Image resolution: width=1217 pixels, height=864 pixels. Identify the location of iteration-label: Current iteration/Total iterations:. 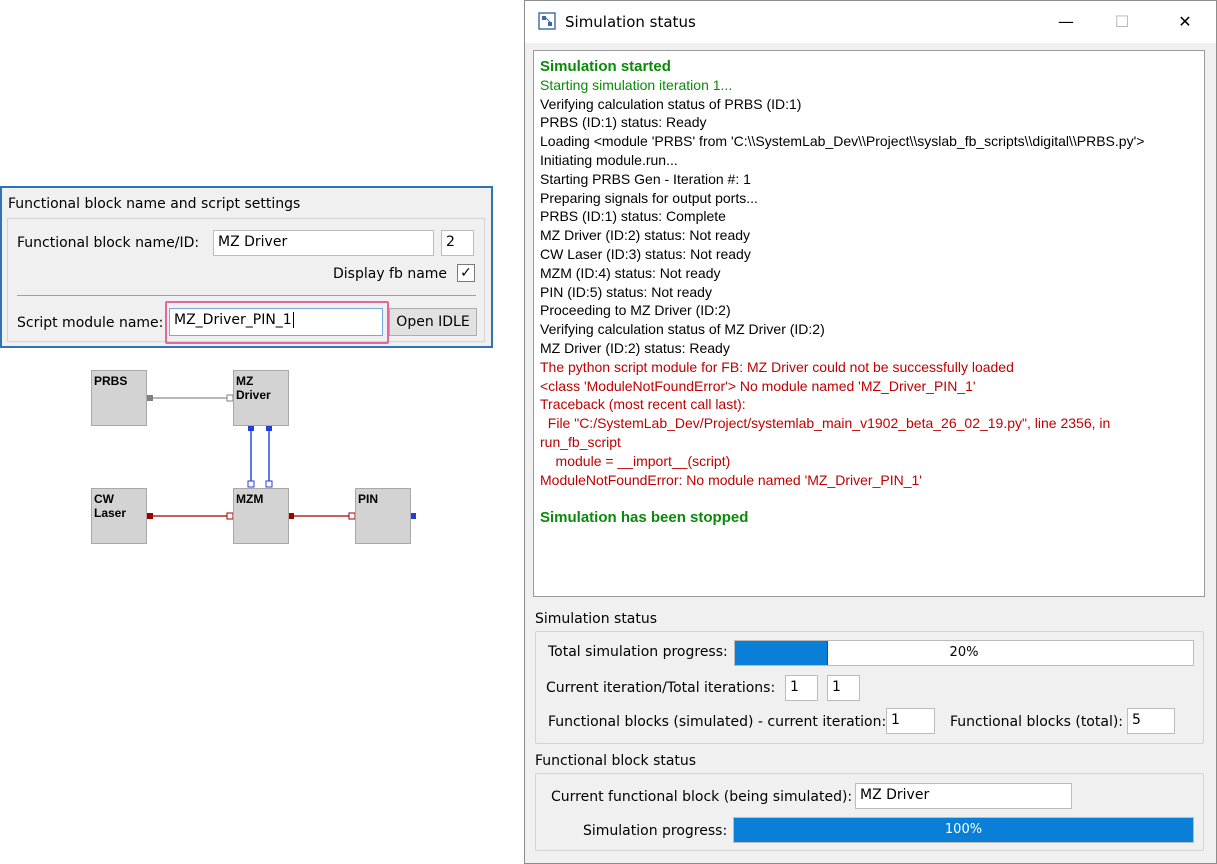
(661, 688).